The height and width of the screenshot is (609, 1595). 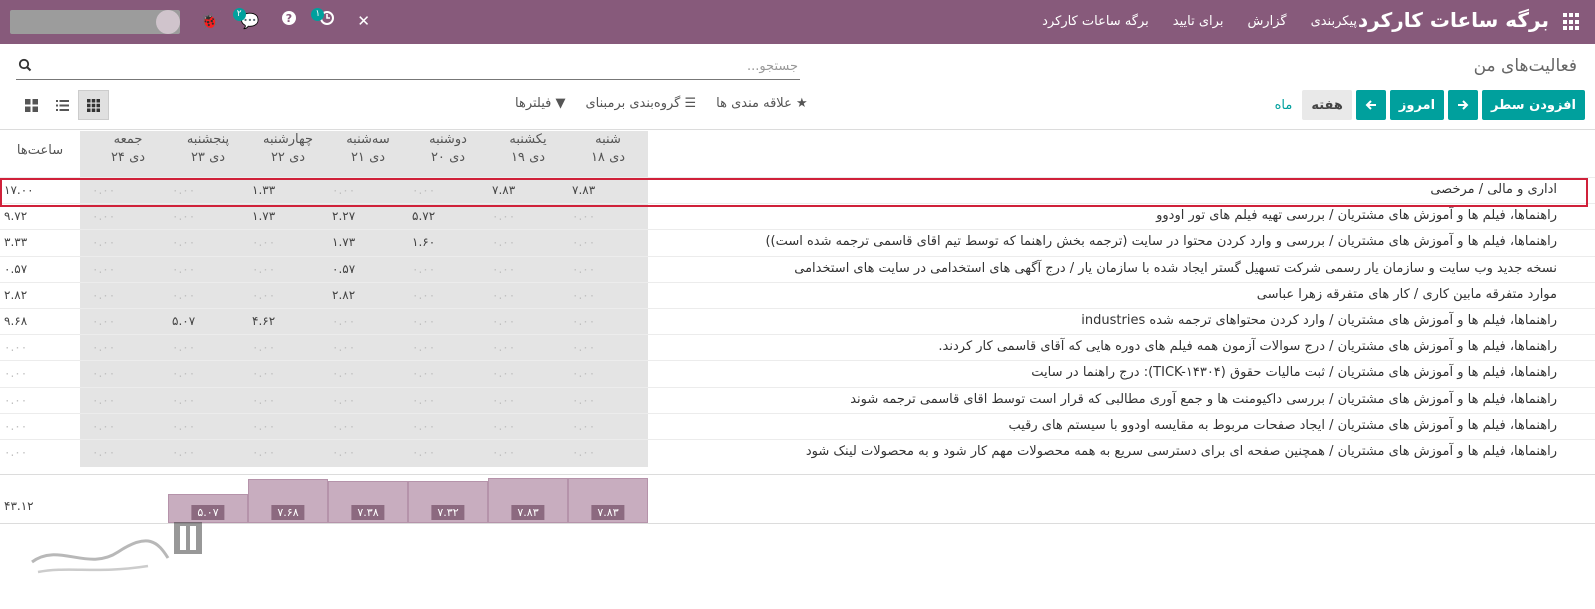 I want to click on user-menu, so click(x=95, y=22).